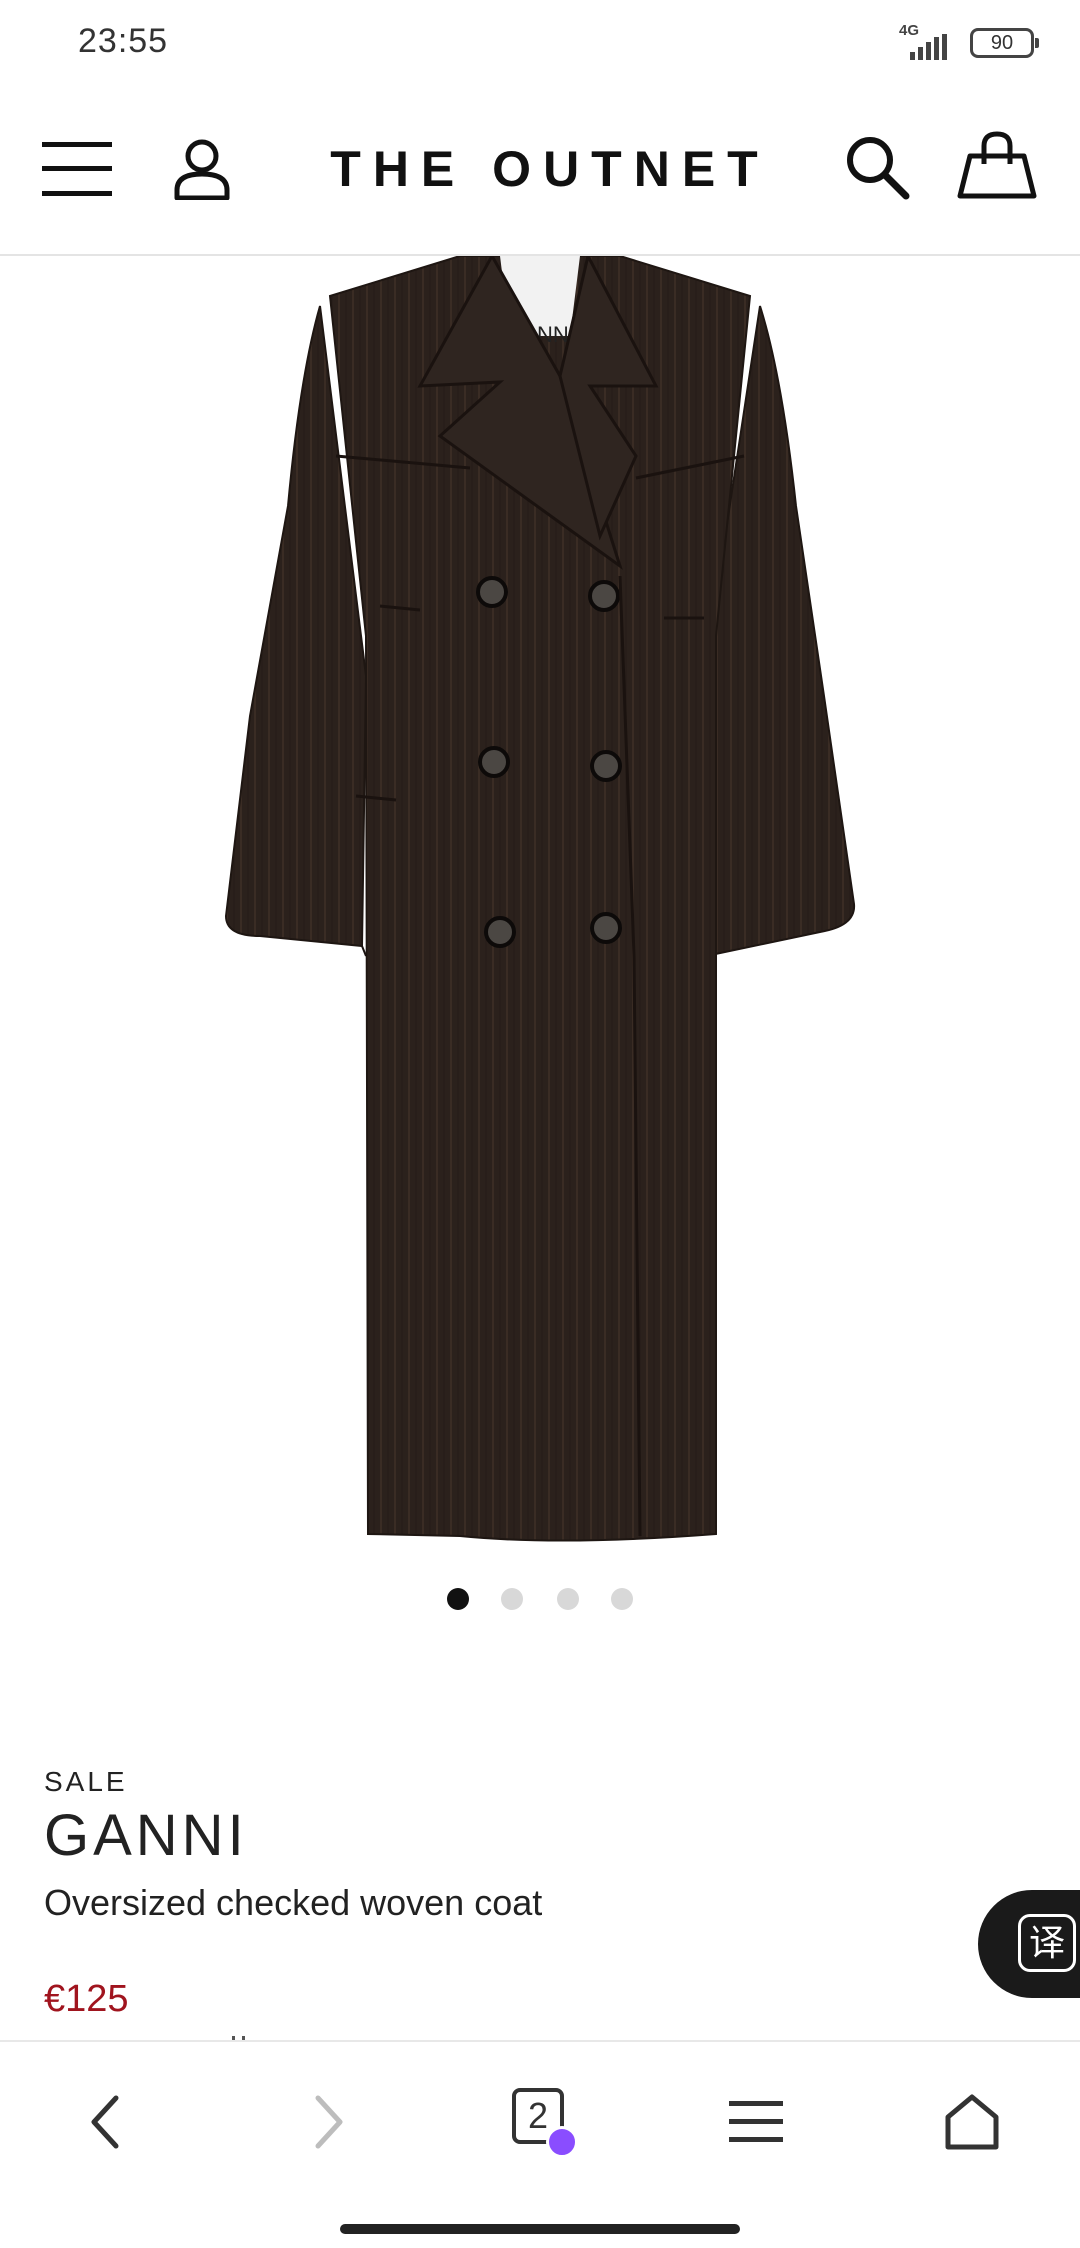 The height and width of the screenshot is (2248, 1080). Describe the element at coordinates (86, 1781) in the screenshot. I see `sale-badge: SALE` at that location.